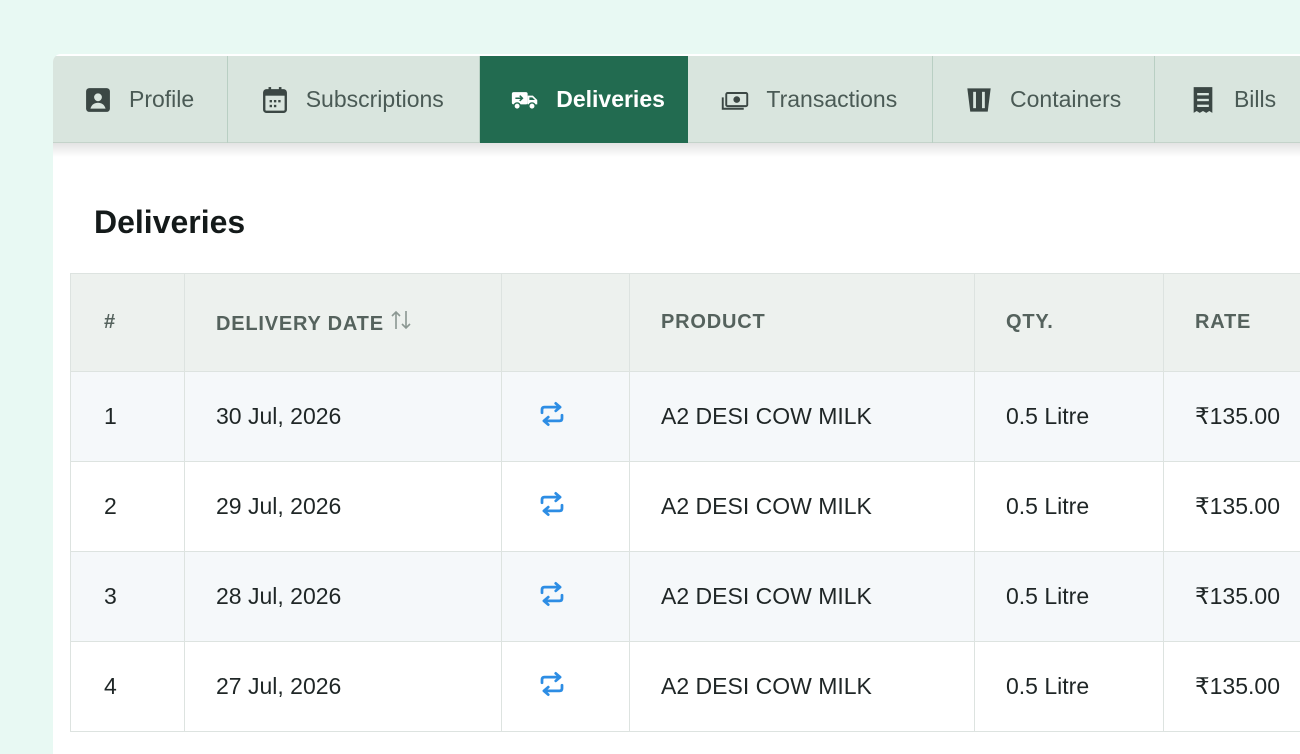  I want to click on row-number: 2, so click(128, 507).